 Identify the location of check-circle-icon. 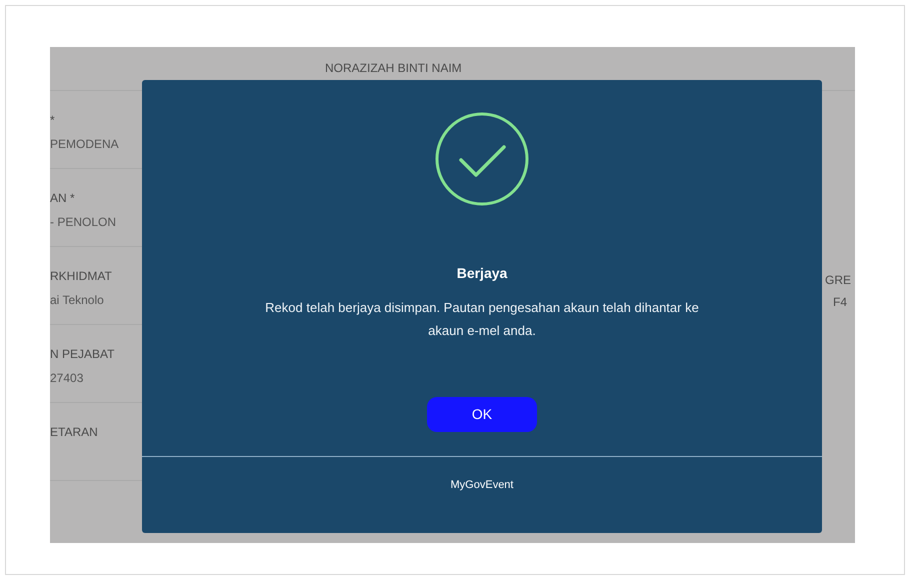
(482, 159).